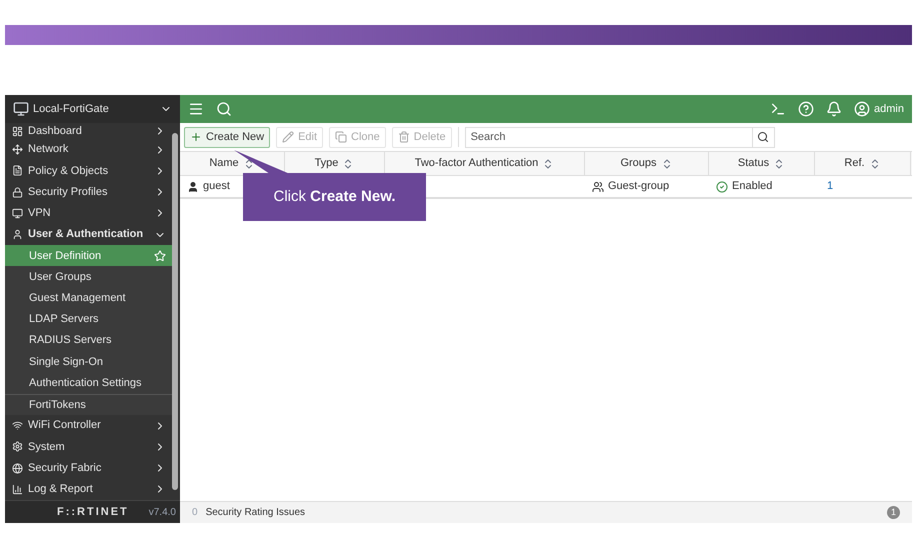 This screenshot has width=917, height=533. Describe the element at coordinates (88, 277) in the screenshot. I see `sidebar-subitem: User Groups` at that location.